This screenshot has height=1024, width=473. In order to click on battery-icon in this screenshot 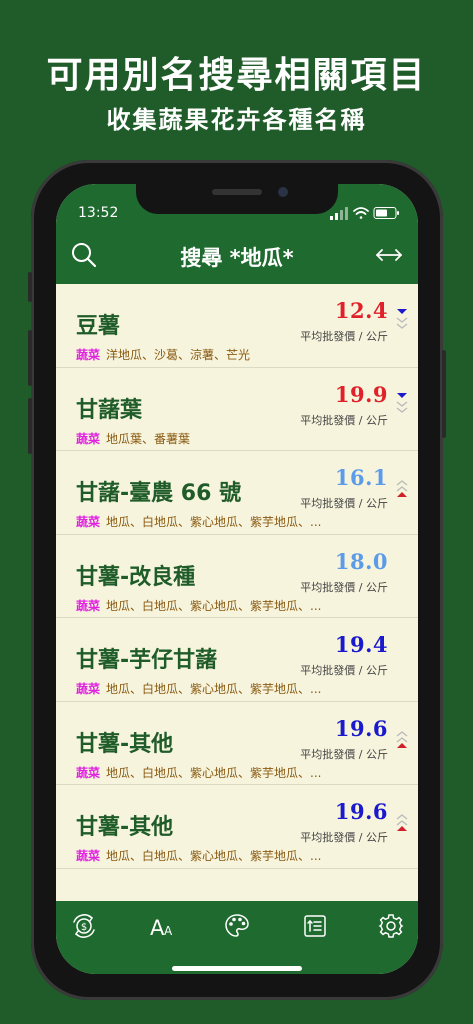, I will do `click(386, 213)`.